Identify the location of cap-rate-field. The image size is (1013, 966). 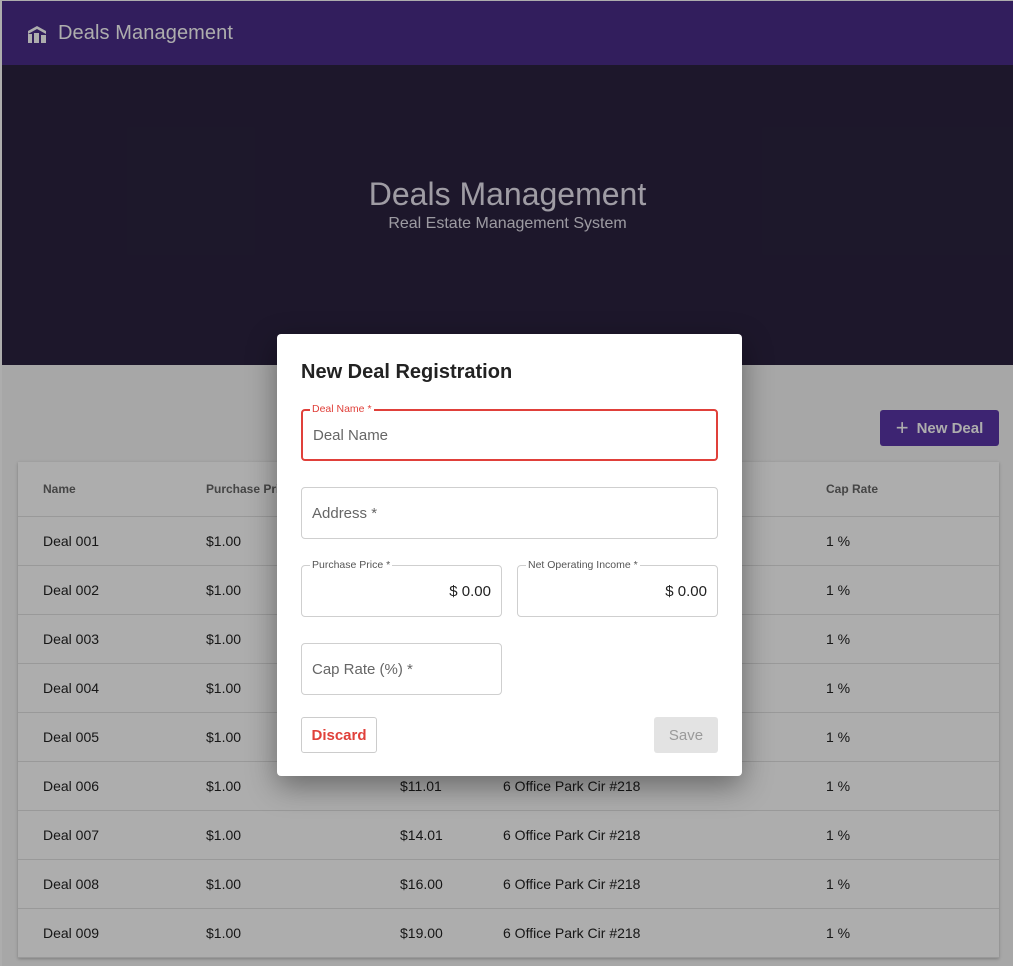
(401, 669).